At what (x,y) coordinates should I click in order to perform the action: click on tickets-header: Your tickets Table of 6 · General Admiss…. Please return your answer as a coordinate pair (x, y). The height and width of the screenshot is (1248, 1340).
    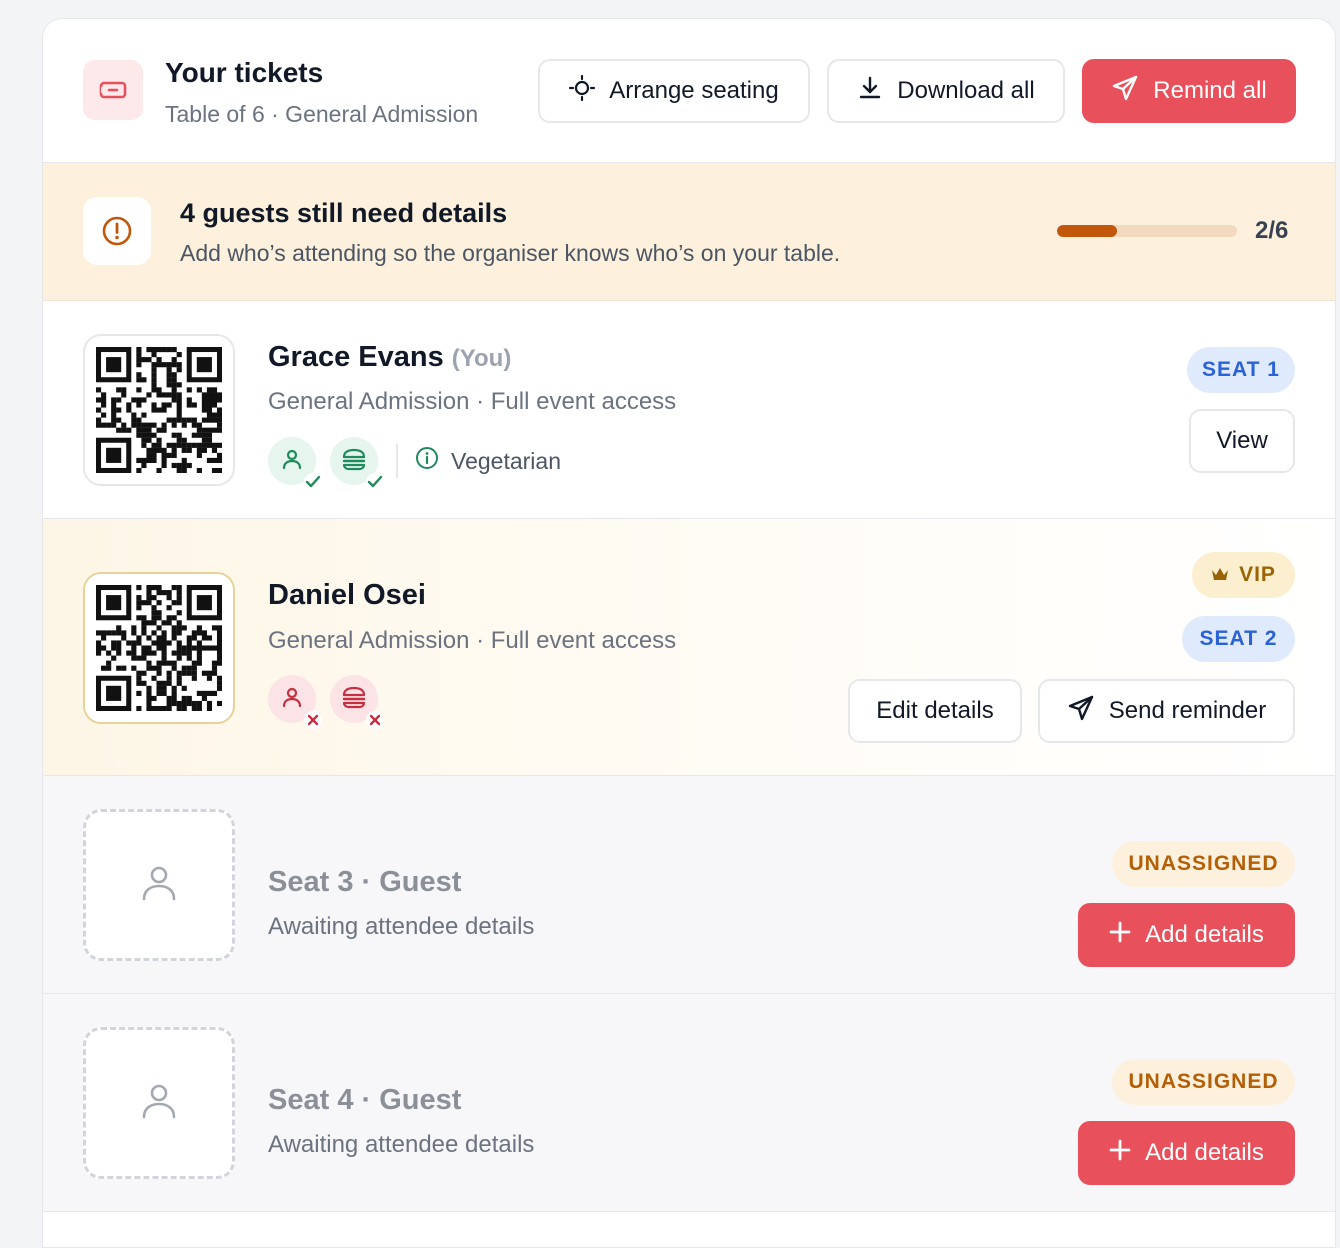
    Looking at the image, I should click on (689, 91).